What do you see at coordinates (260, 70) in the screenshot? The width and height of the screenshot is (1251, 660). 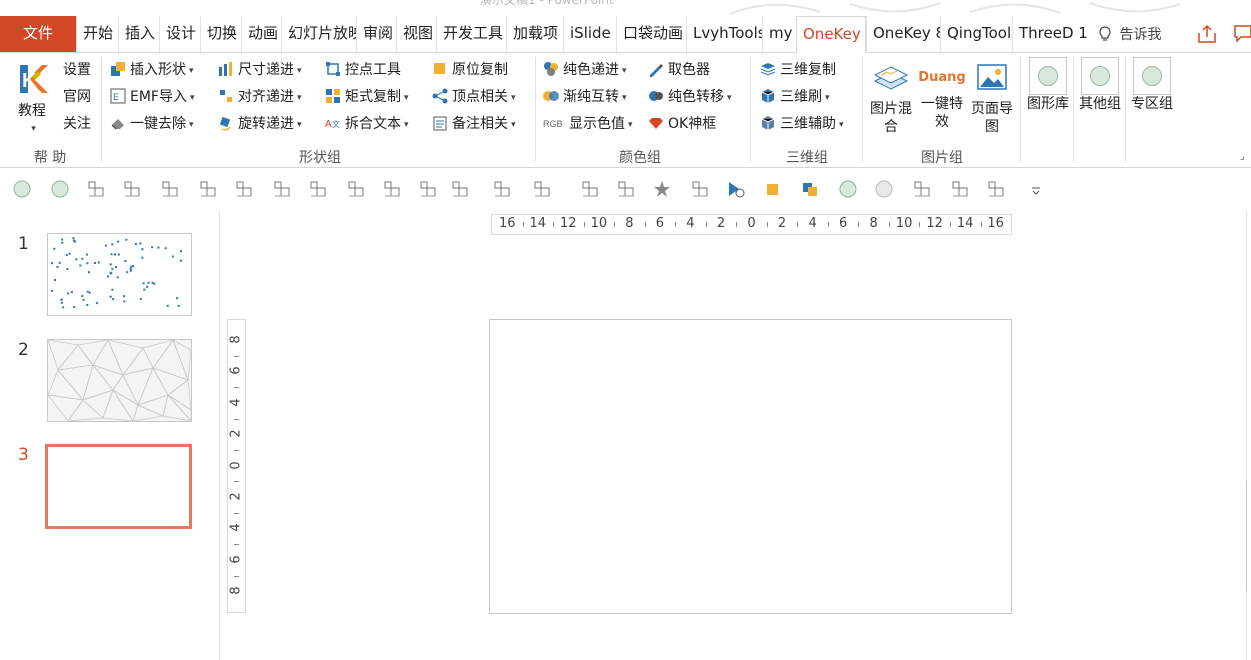 I see `size-progression-button: 尺寸递进 ▾` at bounding box center [260, 70].